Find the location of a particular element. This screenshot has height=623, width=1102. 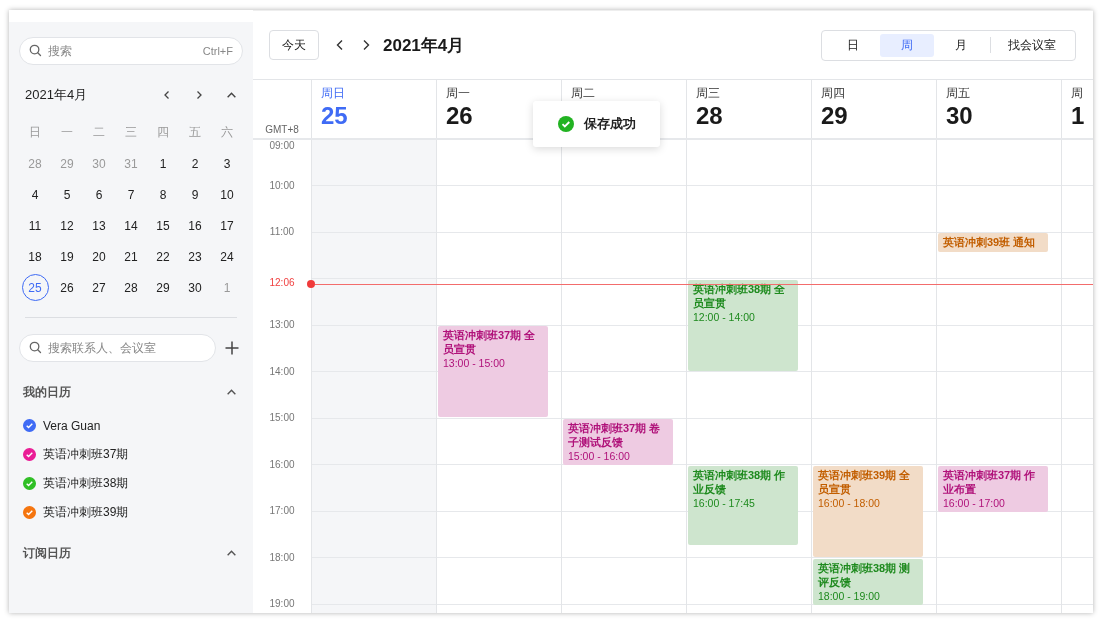

weekday-label: 三 is located at coordinates (131, 132).